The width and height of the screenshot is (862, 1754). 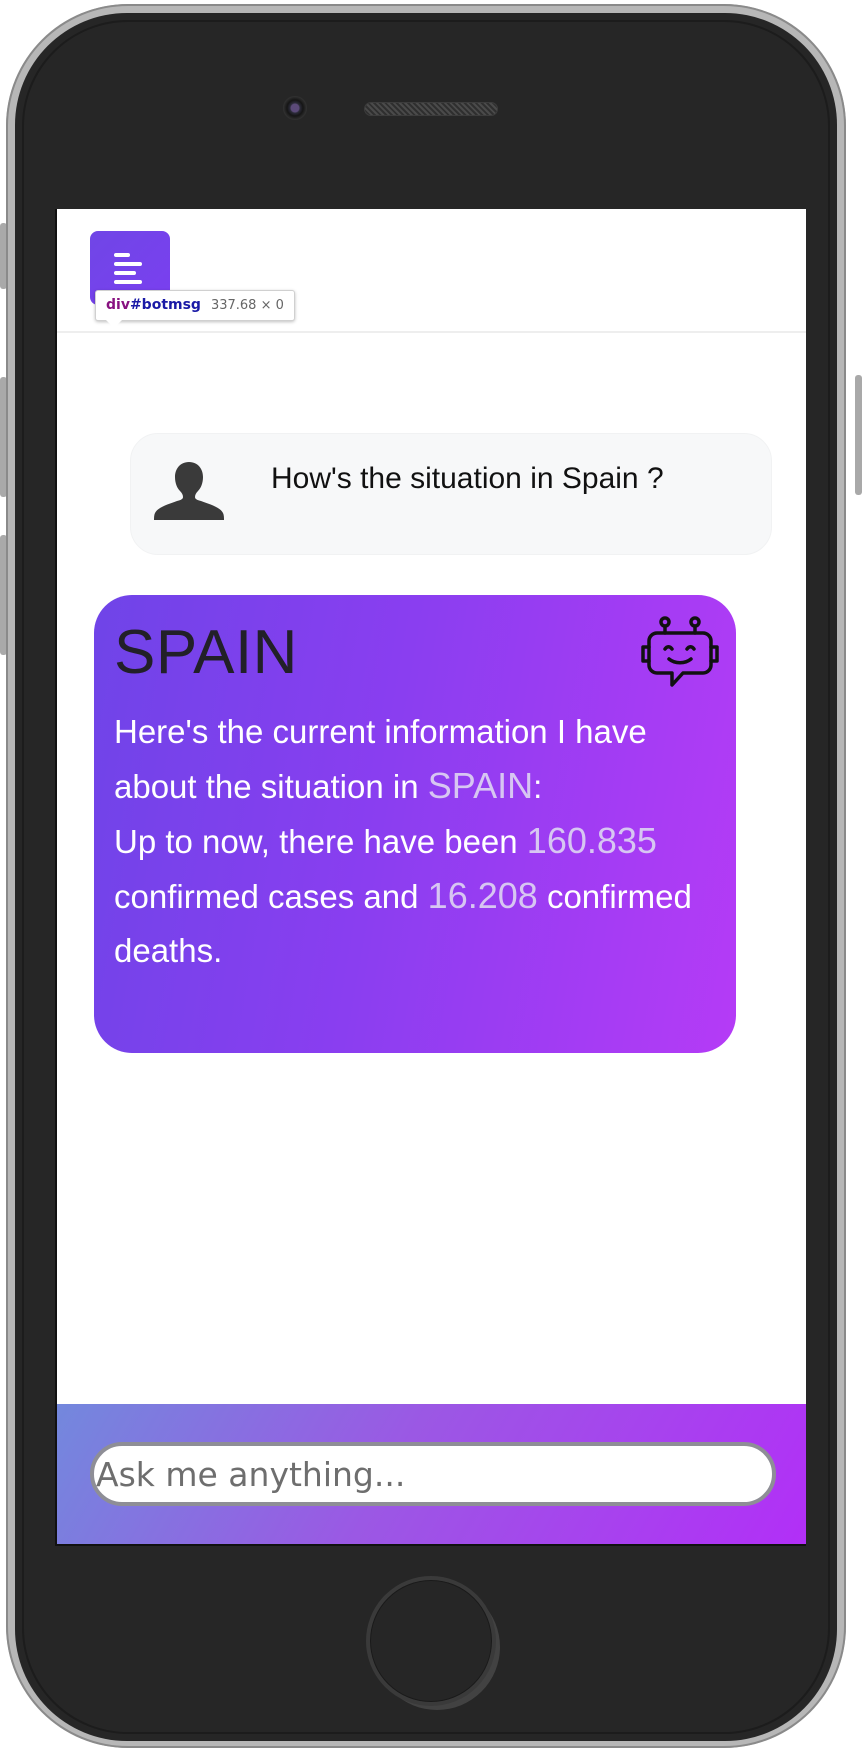 I want to click on menu-lines-icon, so click(x=130, y=269).